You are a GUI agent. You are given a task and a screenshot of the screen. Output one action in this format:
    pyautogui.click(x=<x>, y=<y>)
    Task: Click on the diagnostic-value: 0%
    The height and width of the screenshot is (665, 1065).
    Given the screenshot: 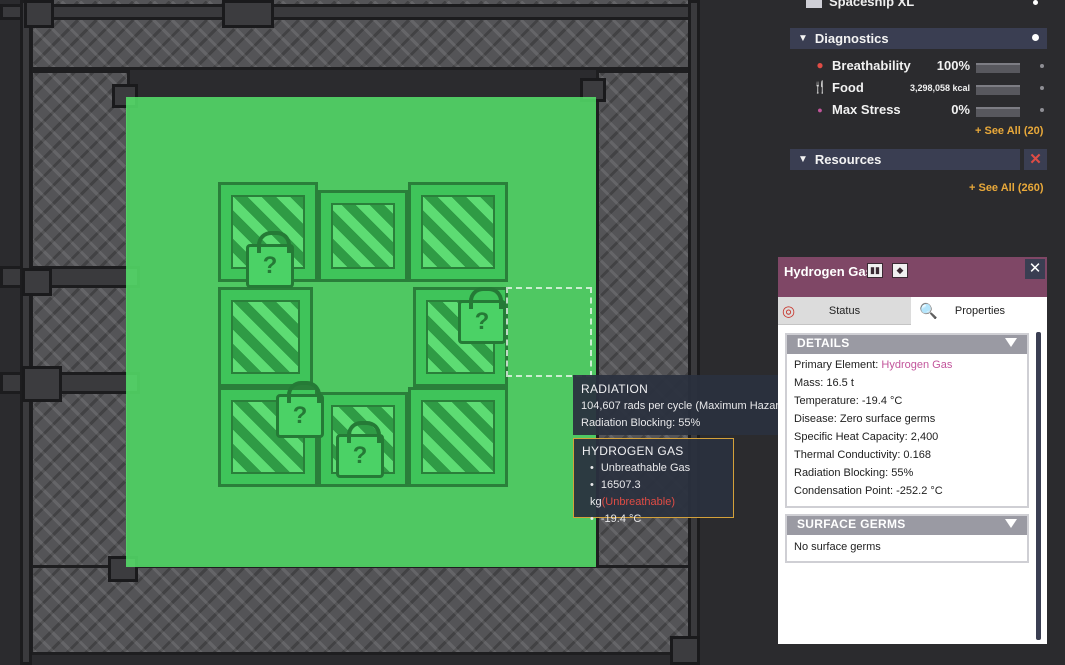 What is the action you would take?
    pyautogui.click(x=960, y=109)
    